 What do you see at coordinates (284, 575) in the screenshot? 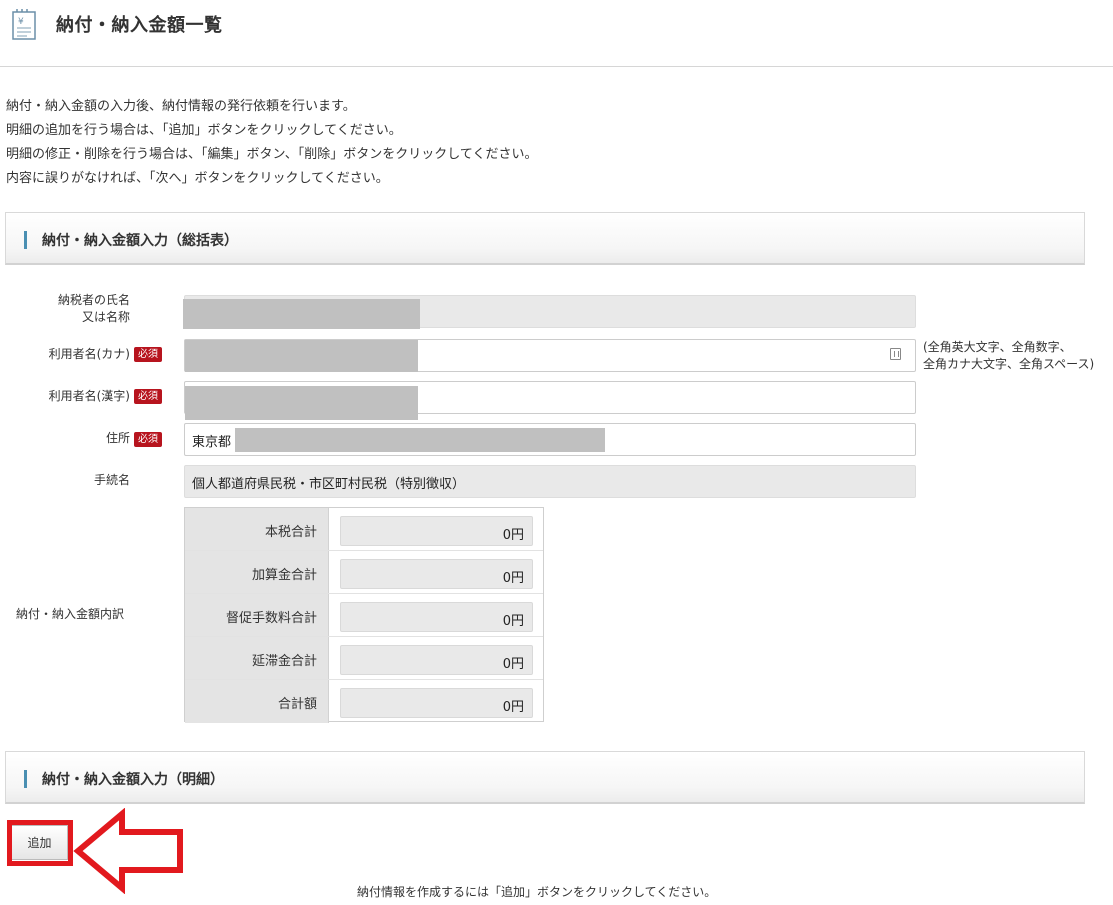
I see `row-label: 加算金合計` at bounding box center [284, 575].